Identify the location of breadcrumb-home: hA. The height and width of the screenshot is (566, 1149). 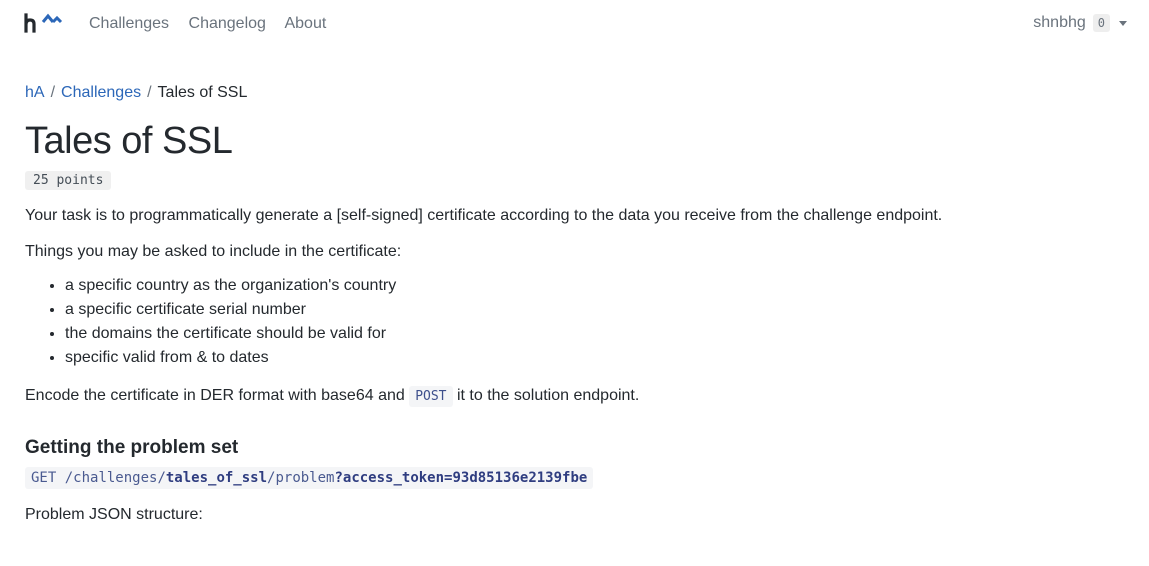
(35, 92).